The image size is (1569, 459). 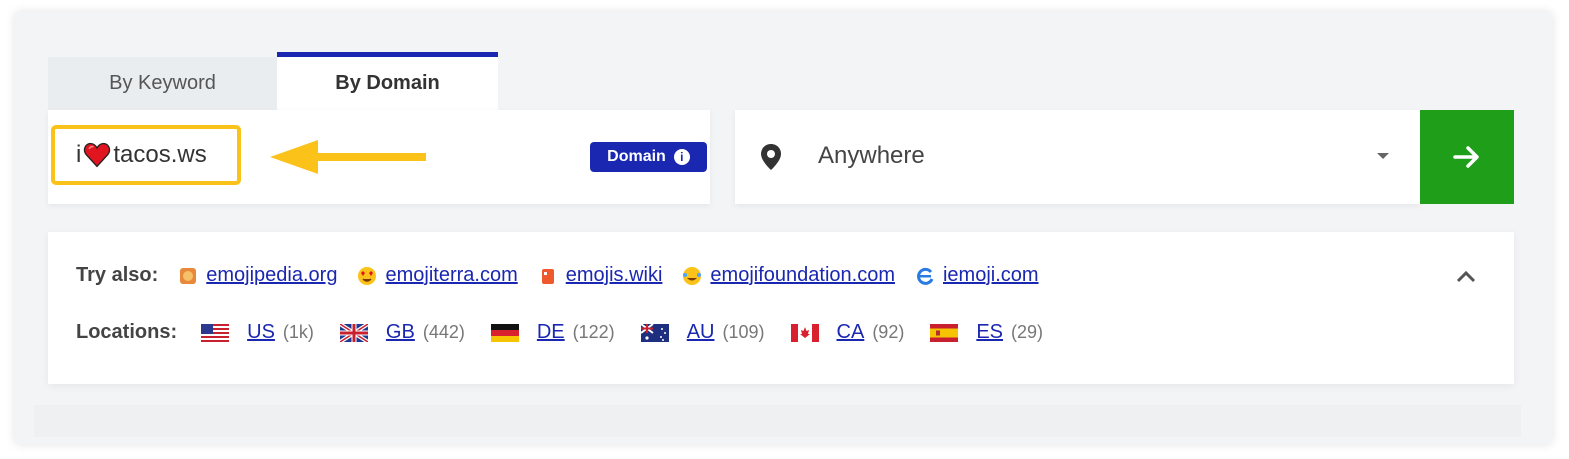 I want to click on submit-search-button, so click(x=1467, y=157).